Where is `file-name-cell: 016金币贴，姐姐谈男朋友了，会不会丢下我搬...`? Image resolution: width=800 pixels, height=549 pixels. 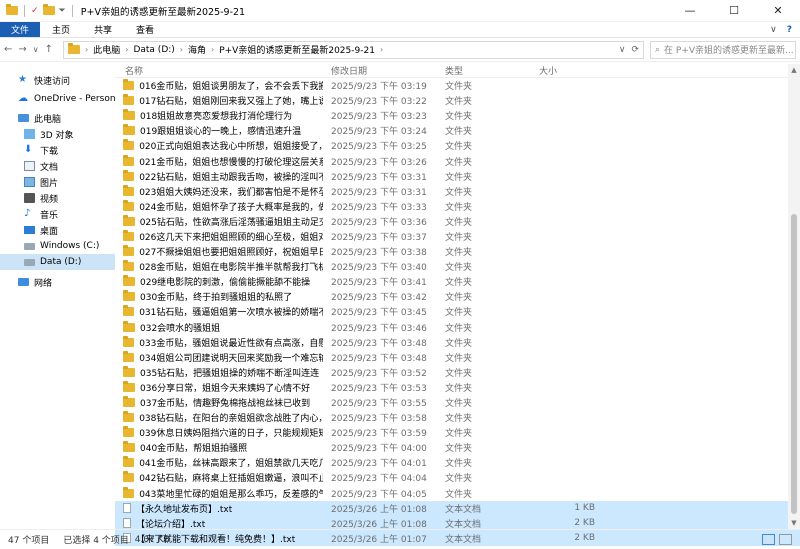 file-name-cell: 016金币贴，姐姐谈男朋友了，会不会丢下我搬... is located at coordinates (223, 85).